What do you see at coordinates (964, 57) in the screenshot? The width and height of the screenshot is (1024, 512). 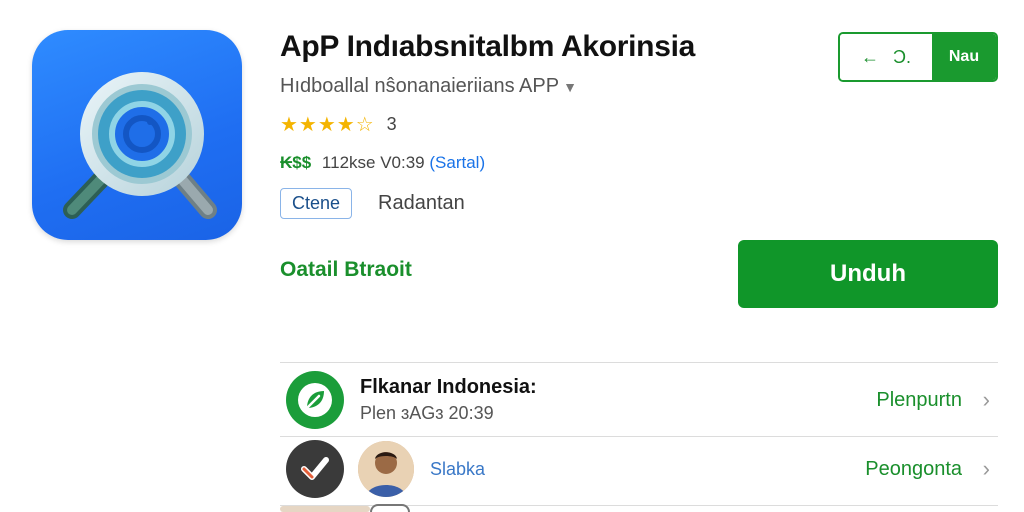 I see `share-right-button: Nau` at bounding box center [964, 57].